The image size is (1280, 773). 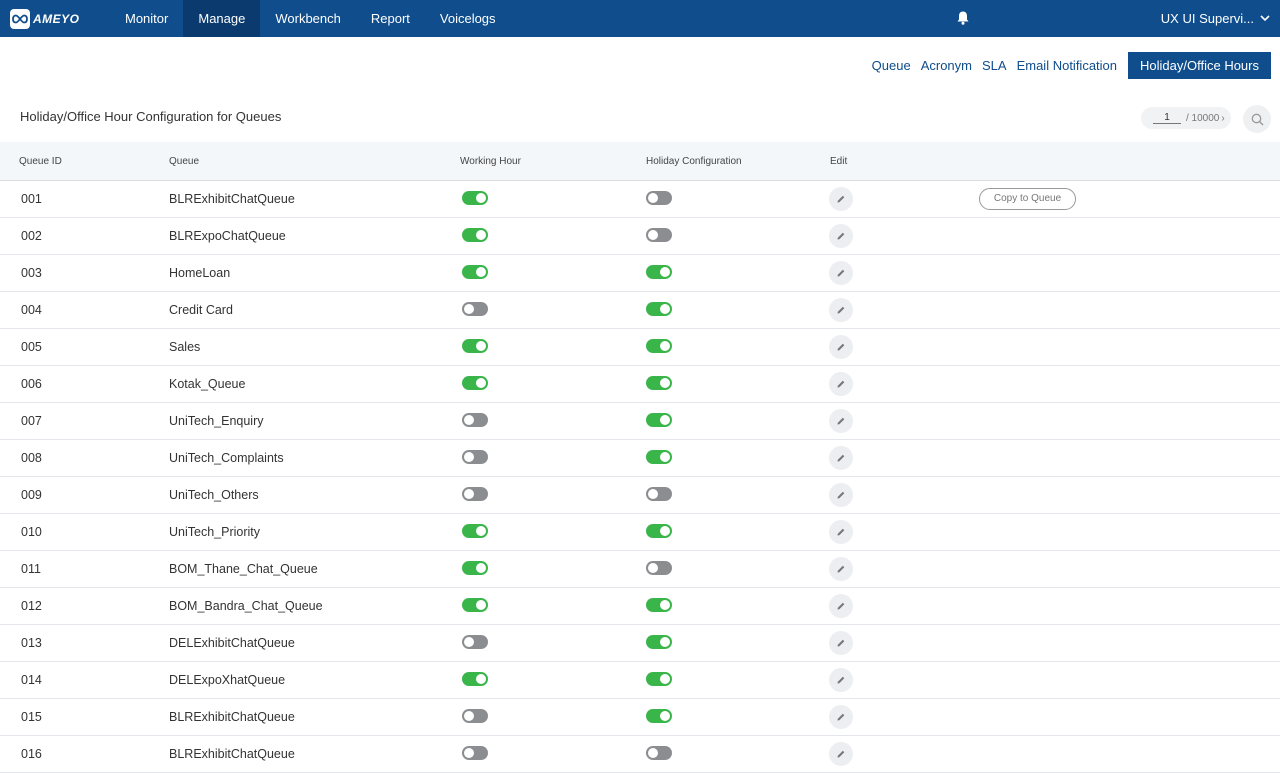 I want to click on nav-workbench: Workbench, so click(x=308, y=18).